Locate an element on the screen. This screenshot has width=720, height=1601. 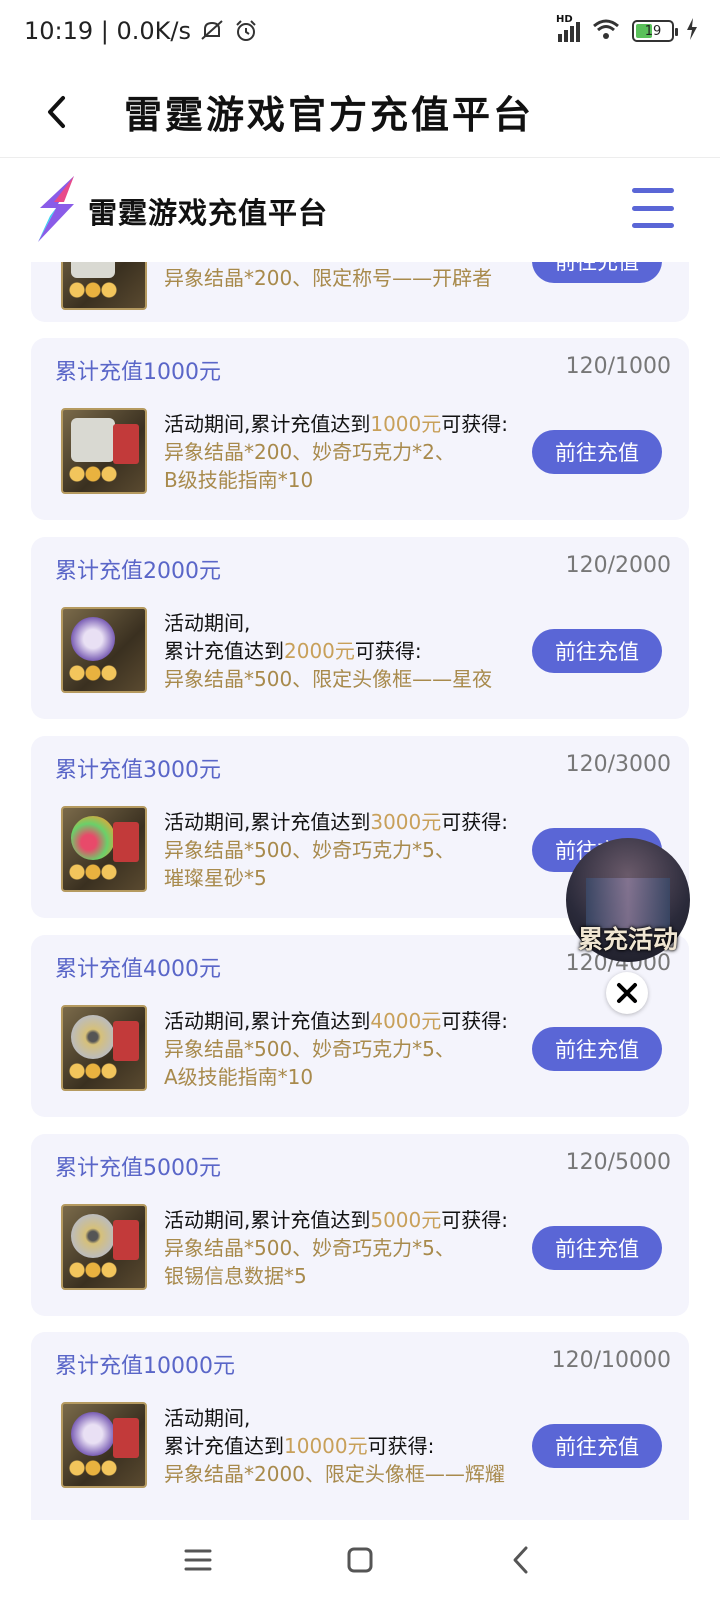
page-title: 雷霆游戏官方充值平台 is located at coordinates (329, 115).